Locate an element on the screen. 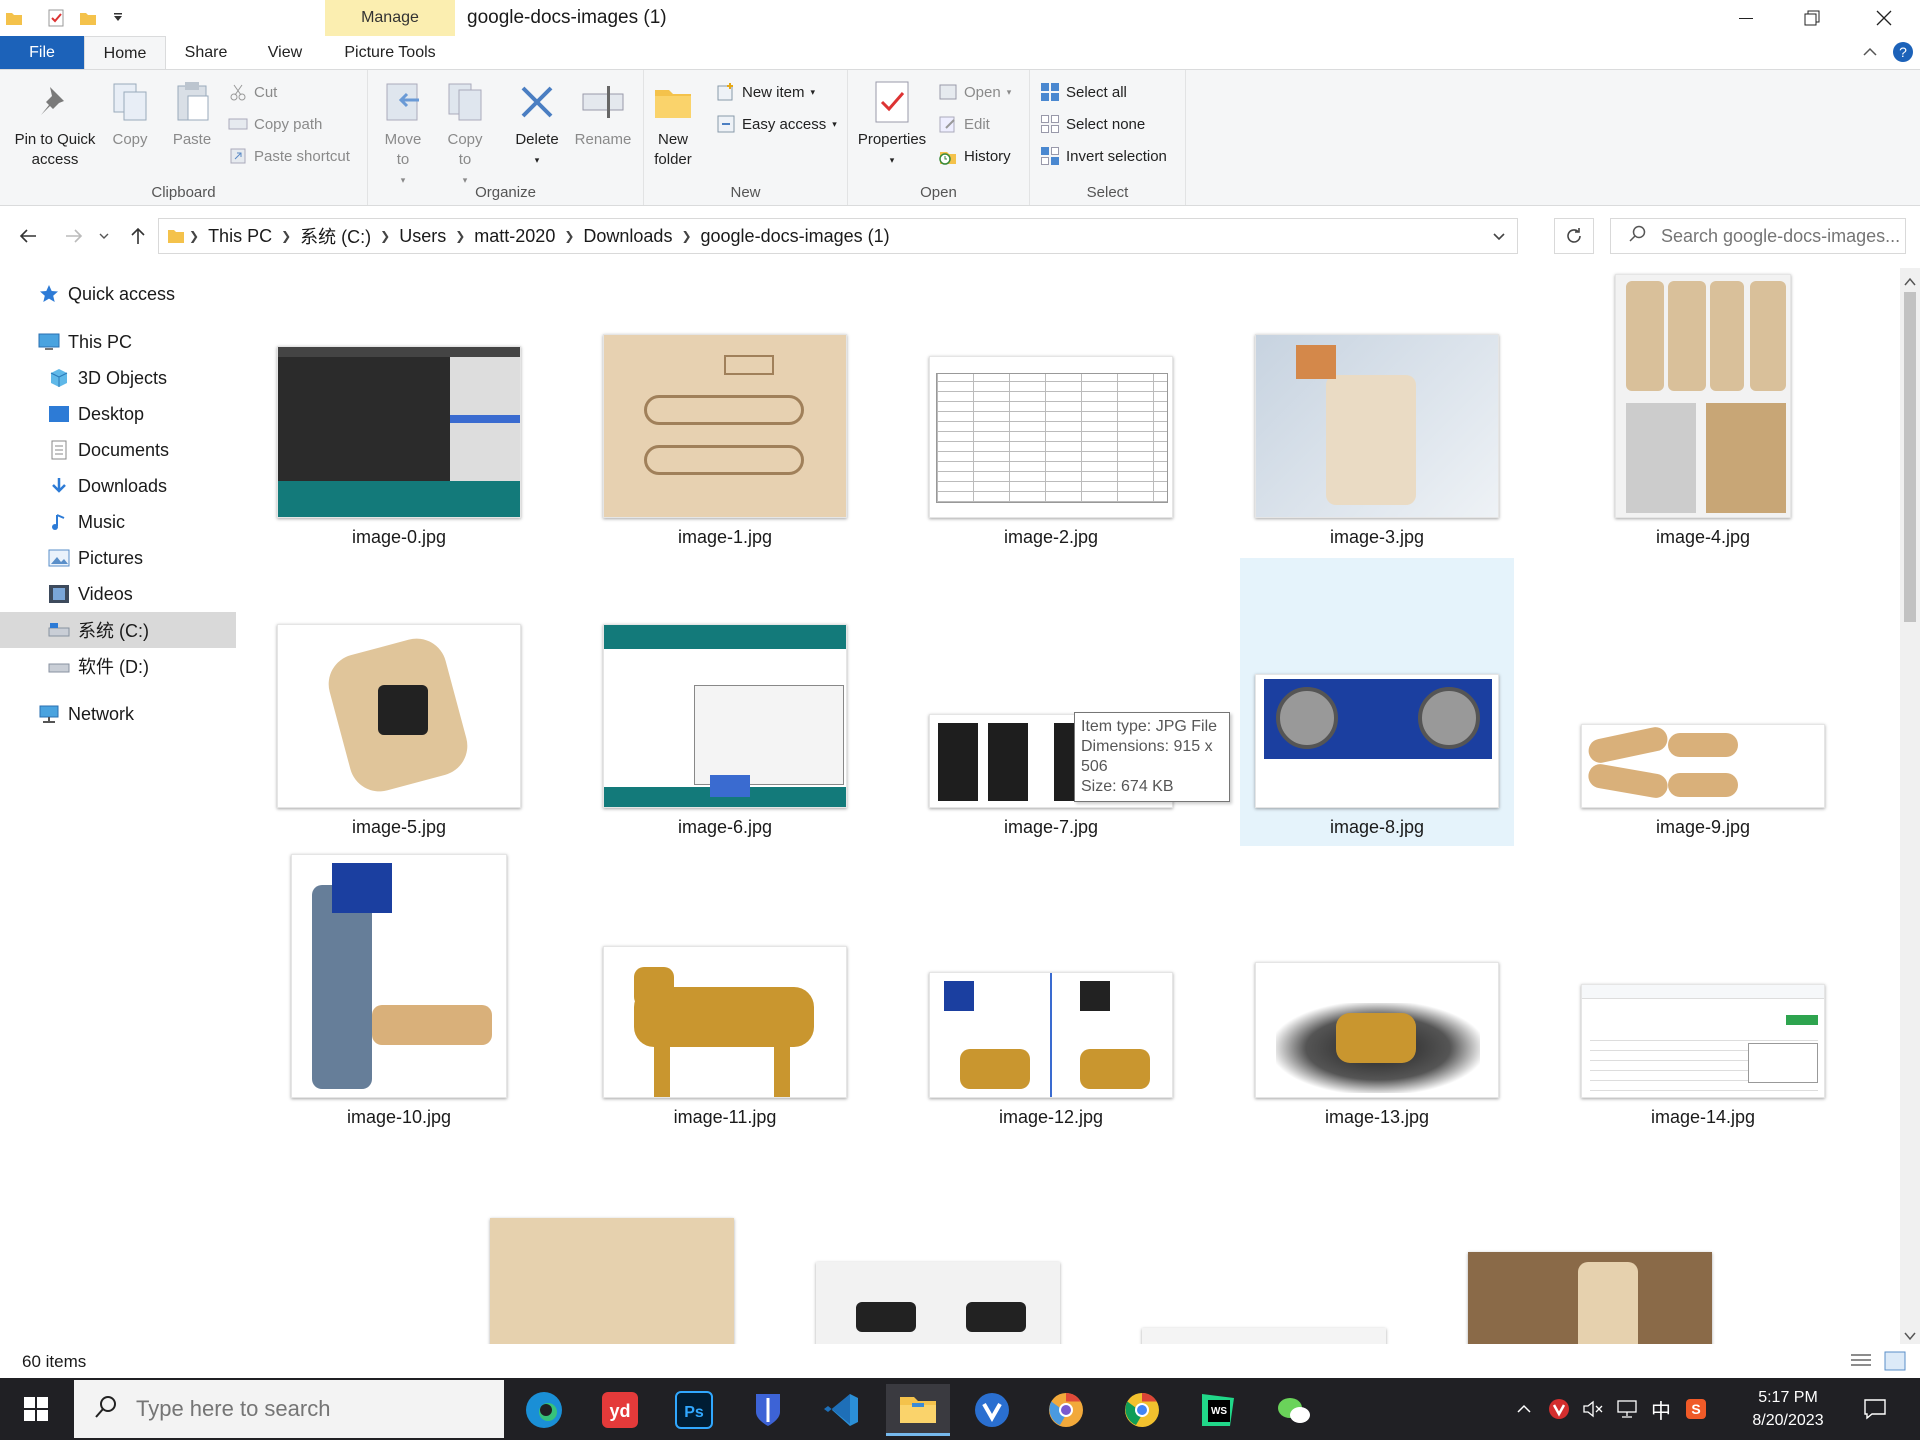 Image resolution: width=1920 pixels, height=1440 pixels. edit-button: Edit is located at coordinates (964, 124).